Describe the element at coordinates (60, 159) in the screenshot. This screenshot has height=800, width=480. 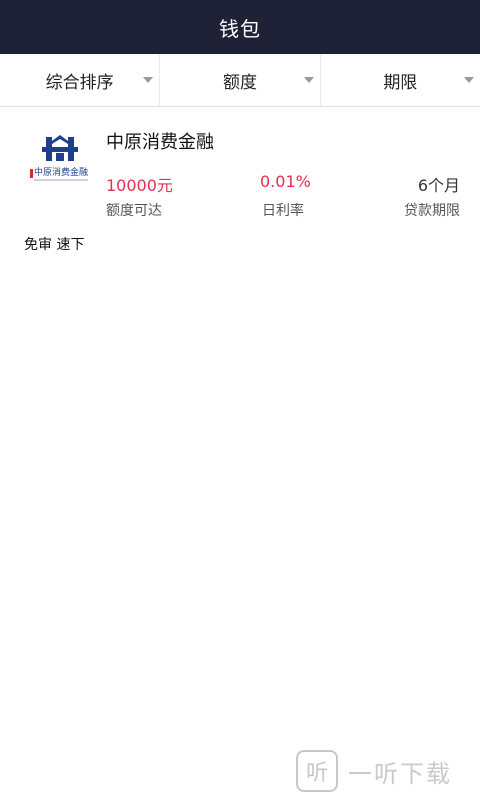
I see `lender-logo` at that location.